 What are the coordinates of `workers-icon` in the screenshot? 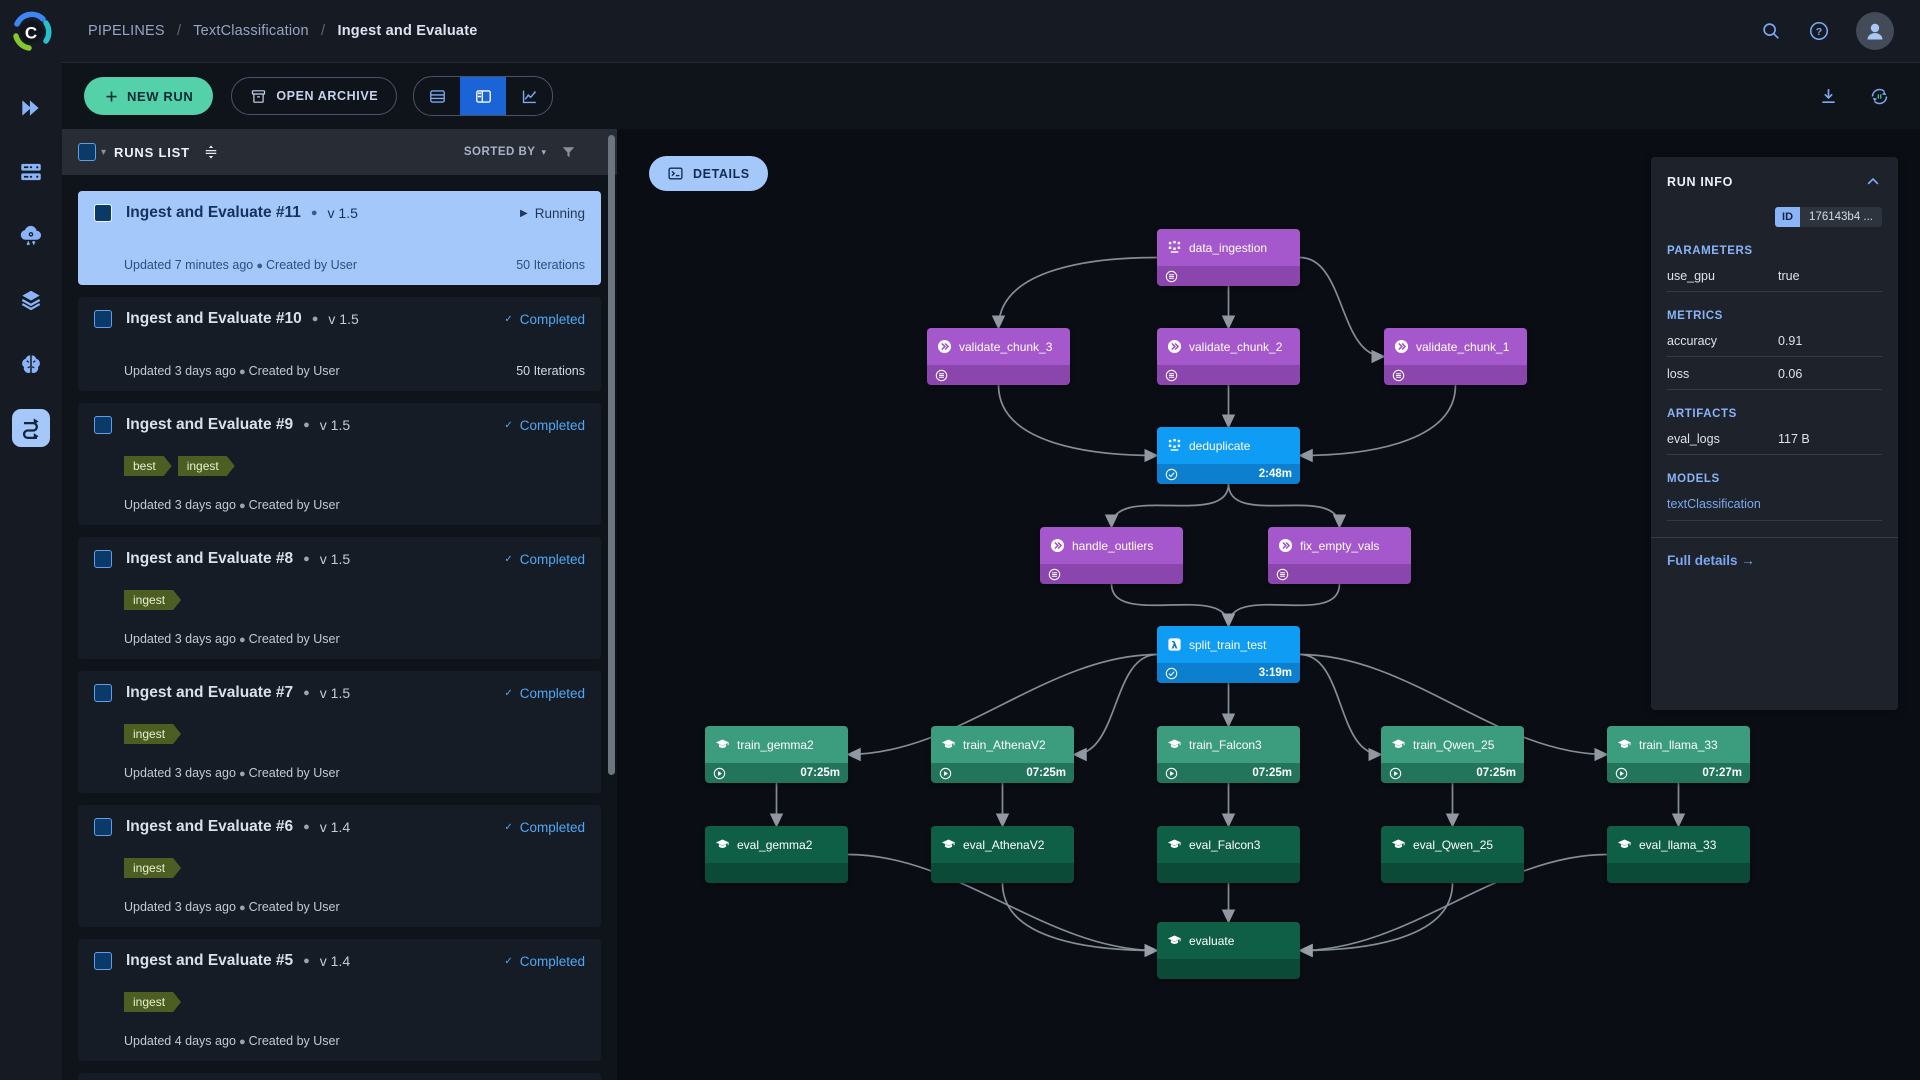 It's located at (31, 172).